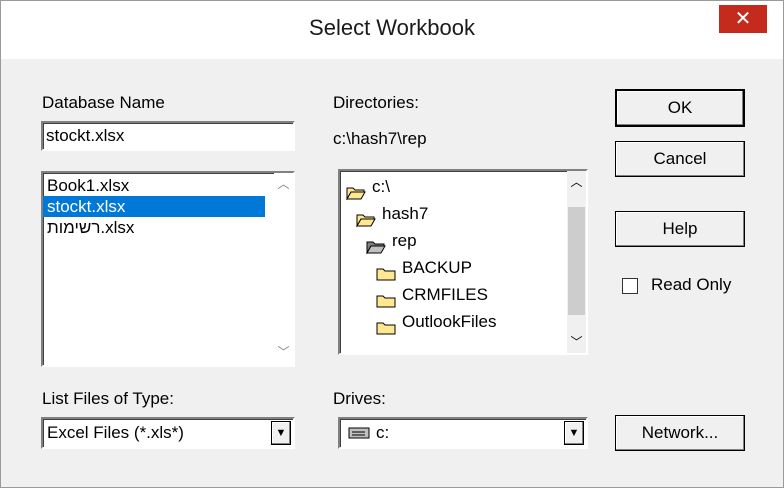 Image resolution: width=784 pixels, height=488 pixels. What do you see at coordinates (376, 102) in the screenshot?
I see `directories-label: Directories:` at bounding box center [376, 102].